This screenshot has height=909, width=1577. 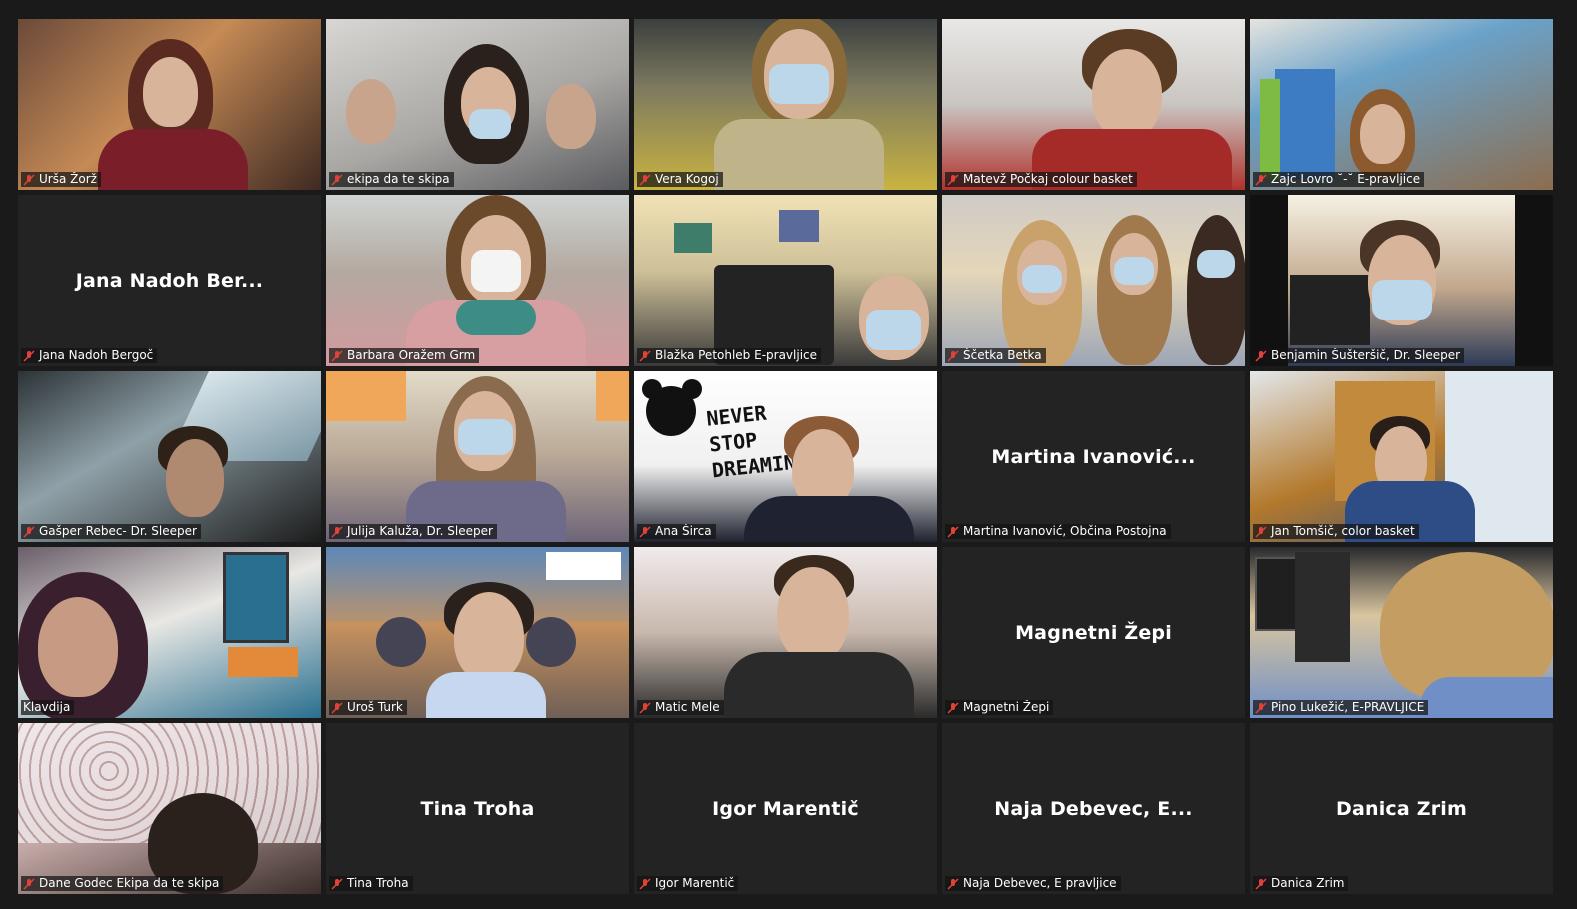 I want to click on participant-tile-gasper: Gašper Rebec- Dr. Sleeper, so click(x=169, y=456).